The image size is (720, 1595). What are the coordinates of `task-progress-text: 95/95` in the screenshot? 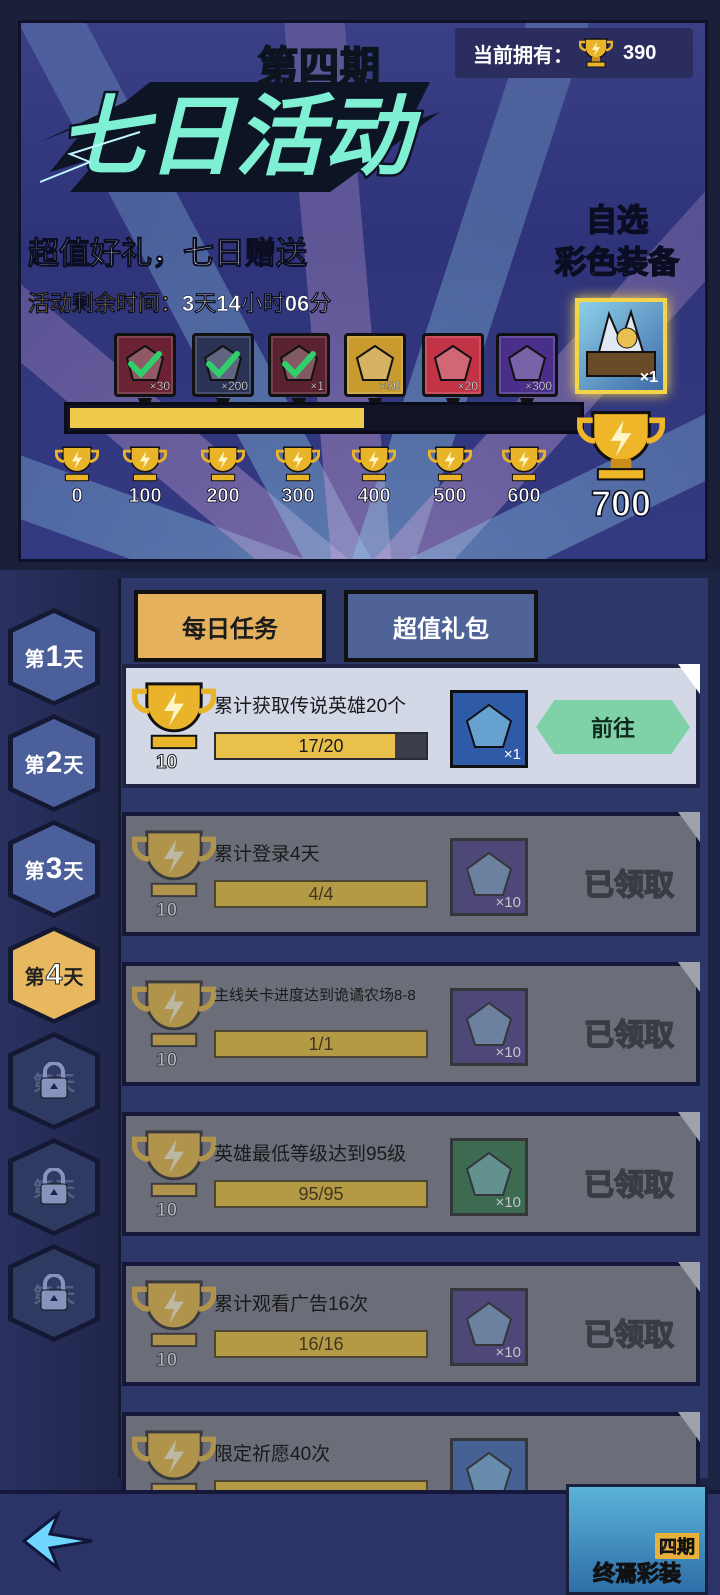 It's located at (321, 1194).